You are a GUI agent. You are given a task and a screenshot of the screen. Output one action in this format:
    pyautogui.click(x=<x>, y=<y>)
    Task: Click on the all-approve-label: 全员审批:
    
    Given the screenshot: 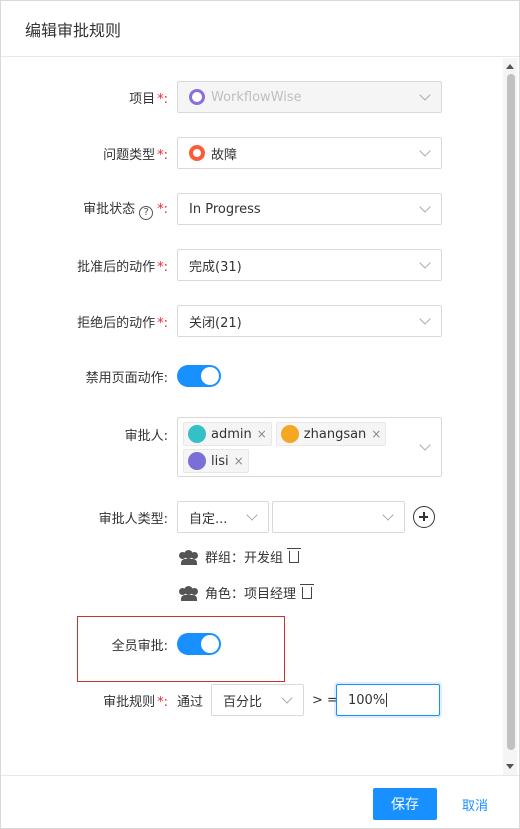 What is the action you would take?
    pyautogui.click(x=139, y=646)
    